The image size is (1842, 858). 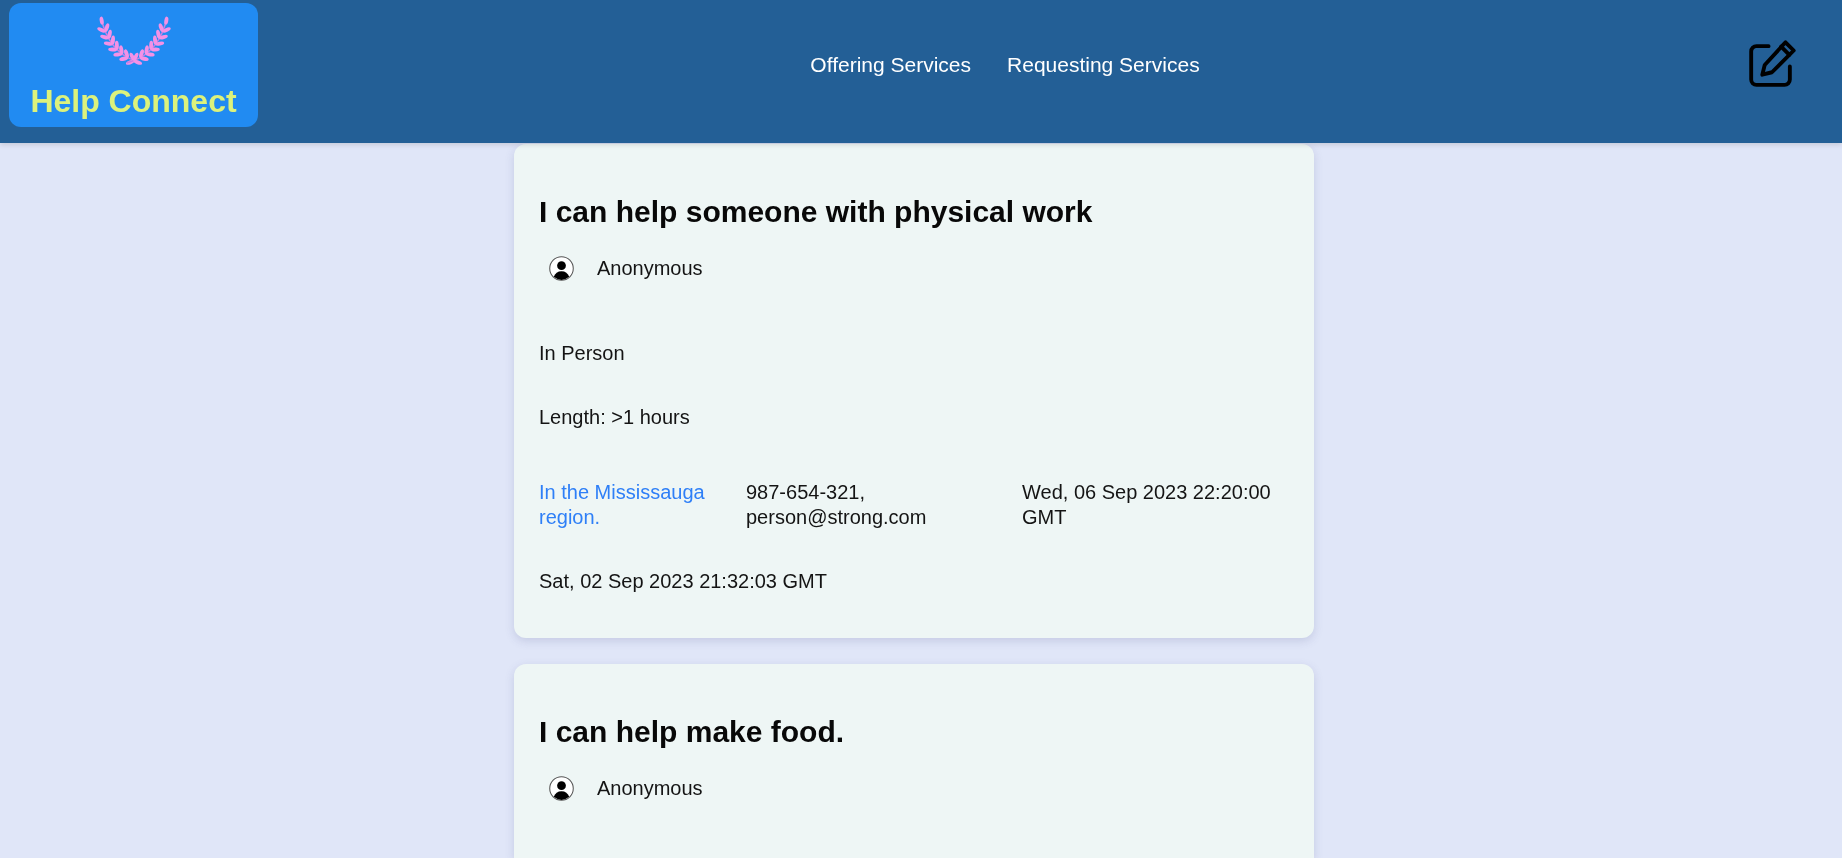 I want to click on length-text: Length: >1 hours, so click(x=615, y=417).